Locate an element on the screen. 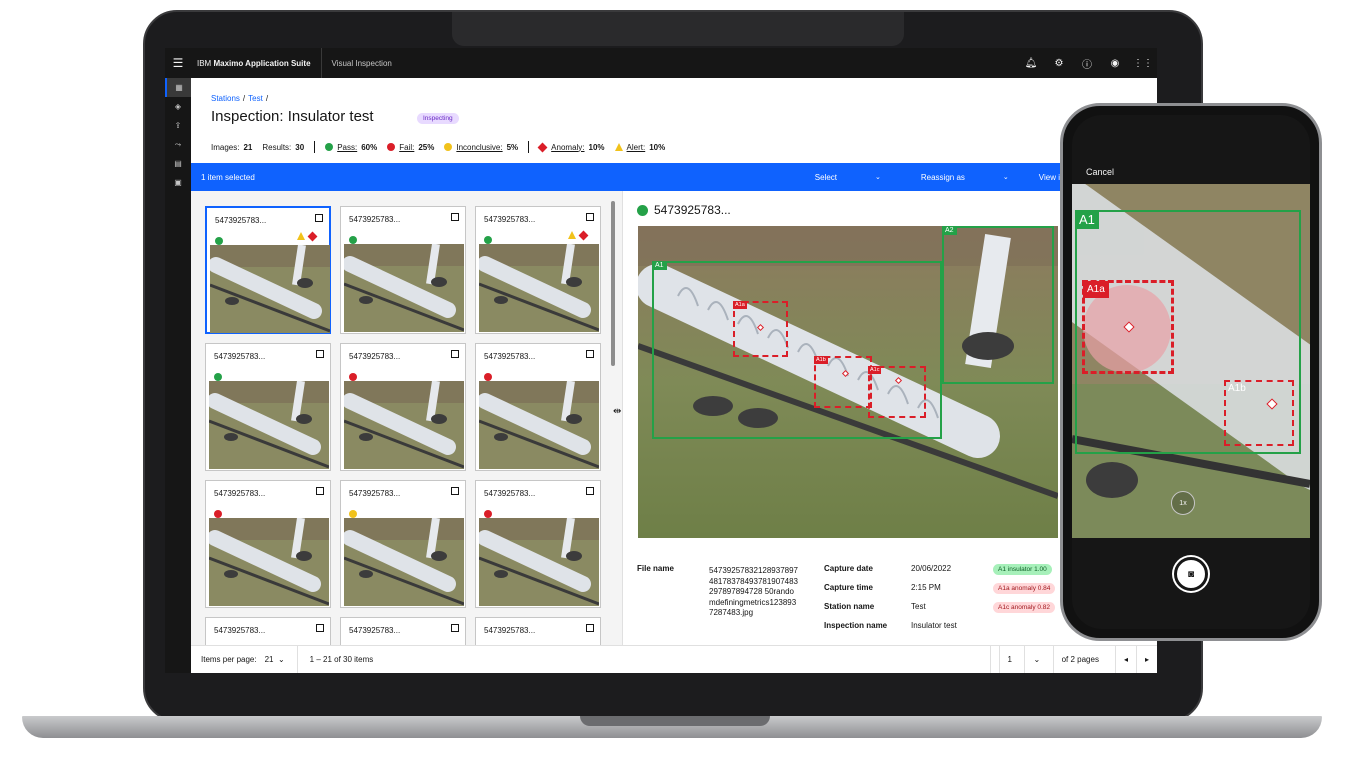  stat-anomaly: Anomaly:10% is located at coordinates (571, 147).